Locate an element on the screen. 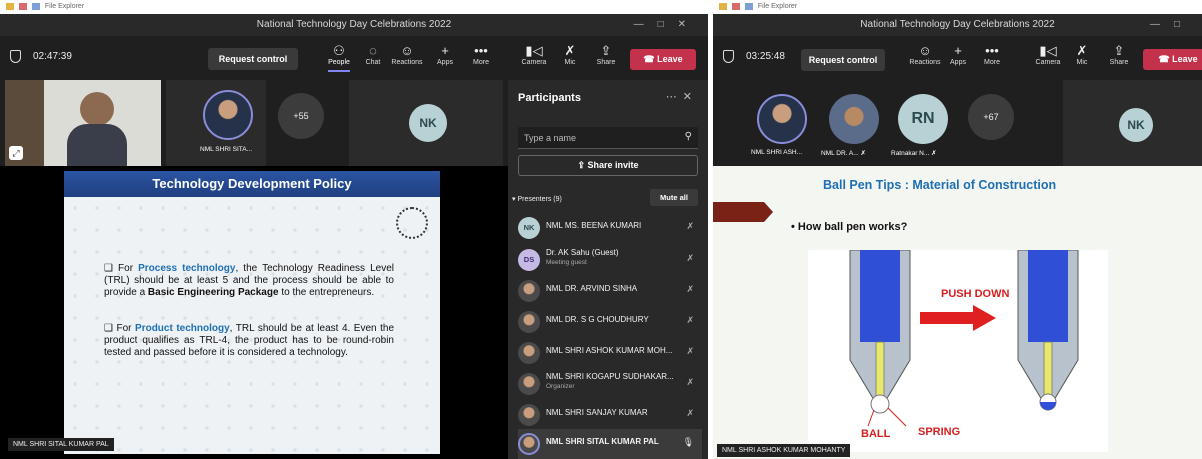  explorer-strip: File Explorer is located at coordinates (957, 7).